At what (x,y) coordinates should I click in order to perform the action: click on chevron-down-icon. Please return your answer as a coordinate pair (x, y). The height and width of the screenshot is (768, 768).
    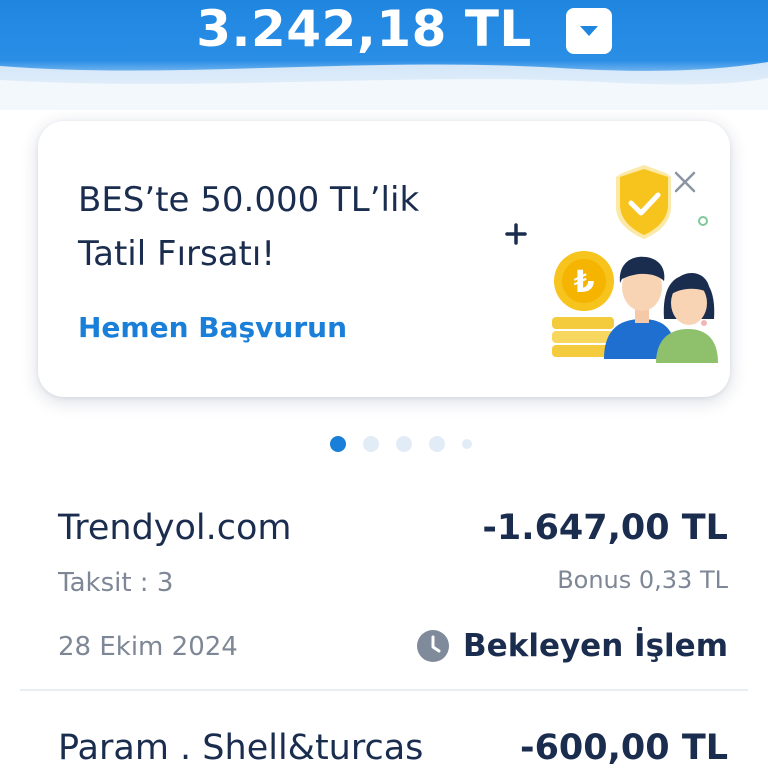
    Looking at the image, I should click on (588, 31).